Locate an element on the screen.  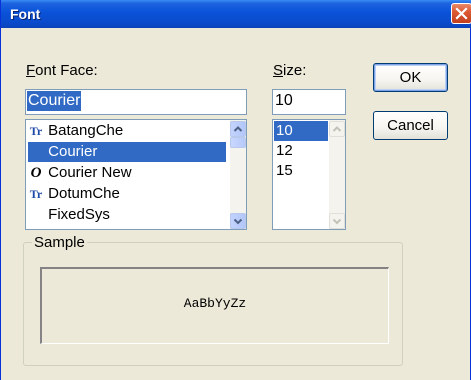
cancel-button: Cancel is located at coordinates (410, 125).